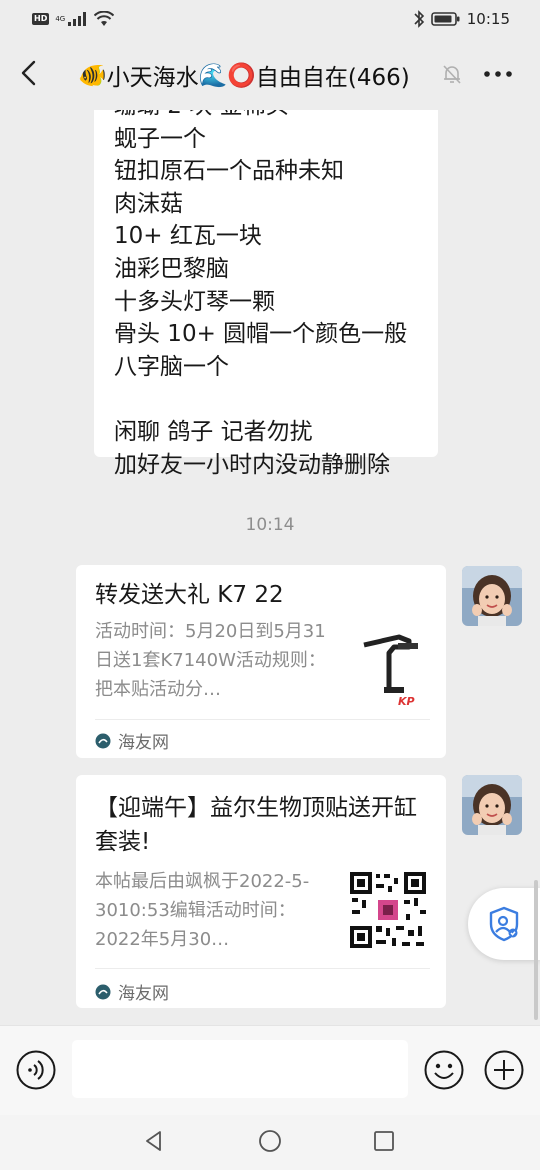  What do you see at coordinates (154, 1141) in the screenshot?
I see `nav-back-icon` at bounding box center [154, 1141].